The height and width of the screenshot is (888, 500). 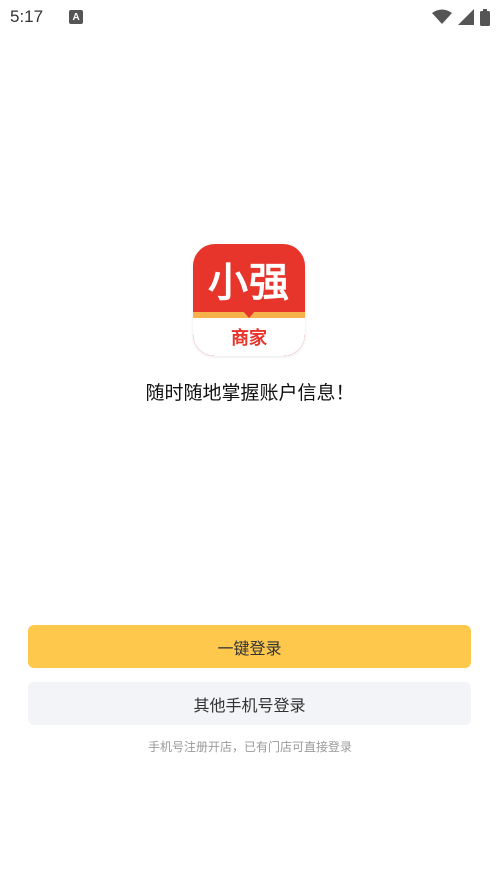 What do you see at coordinates (249, 337) in the screenshot?
I see `logo-subtitle: 商家` at bounding box center [249, 337].